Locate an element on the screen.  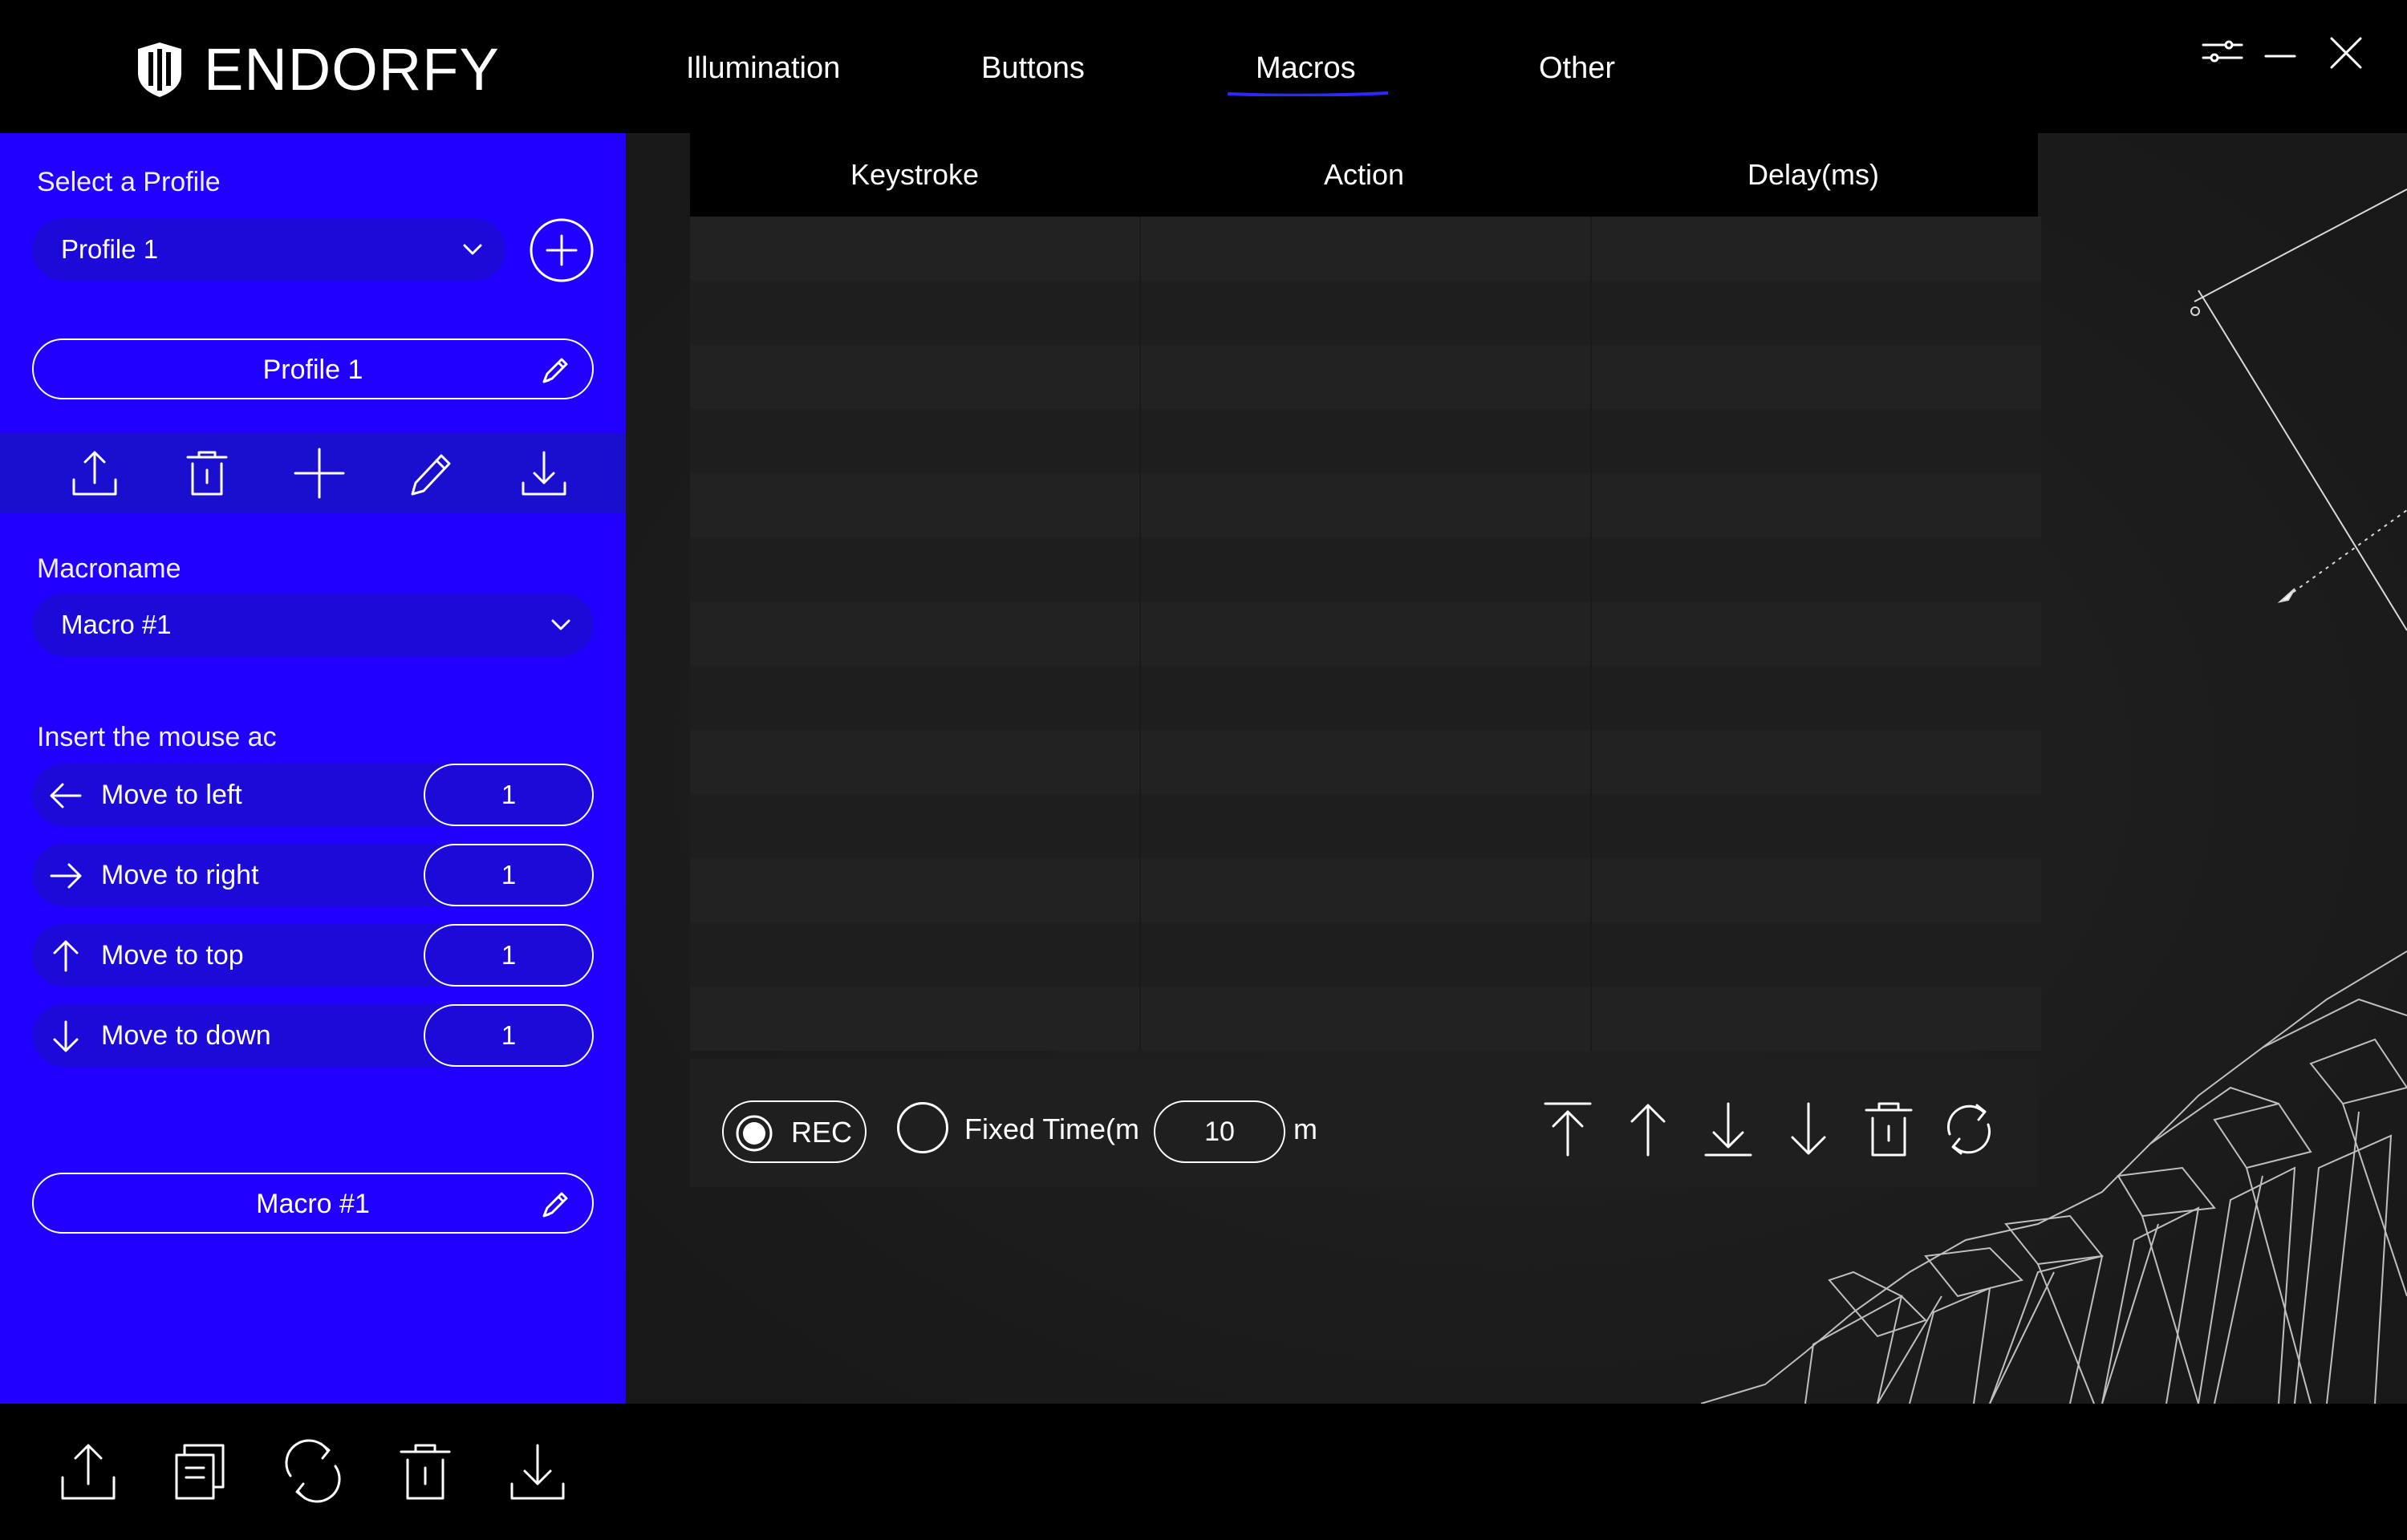
delete-icon is located at coordinates (1889, 1129).